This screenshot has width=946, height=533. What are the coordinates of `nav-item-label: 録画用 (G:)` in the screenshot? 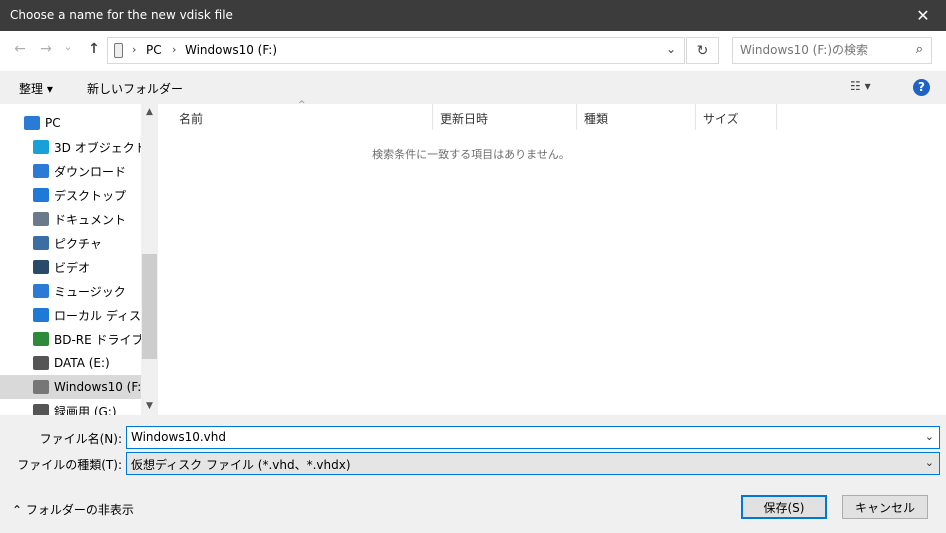 It's located at (85, 410).